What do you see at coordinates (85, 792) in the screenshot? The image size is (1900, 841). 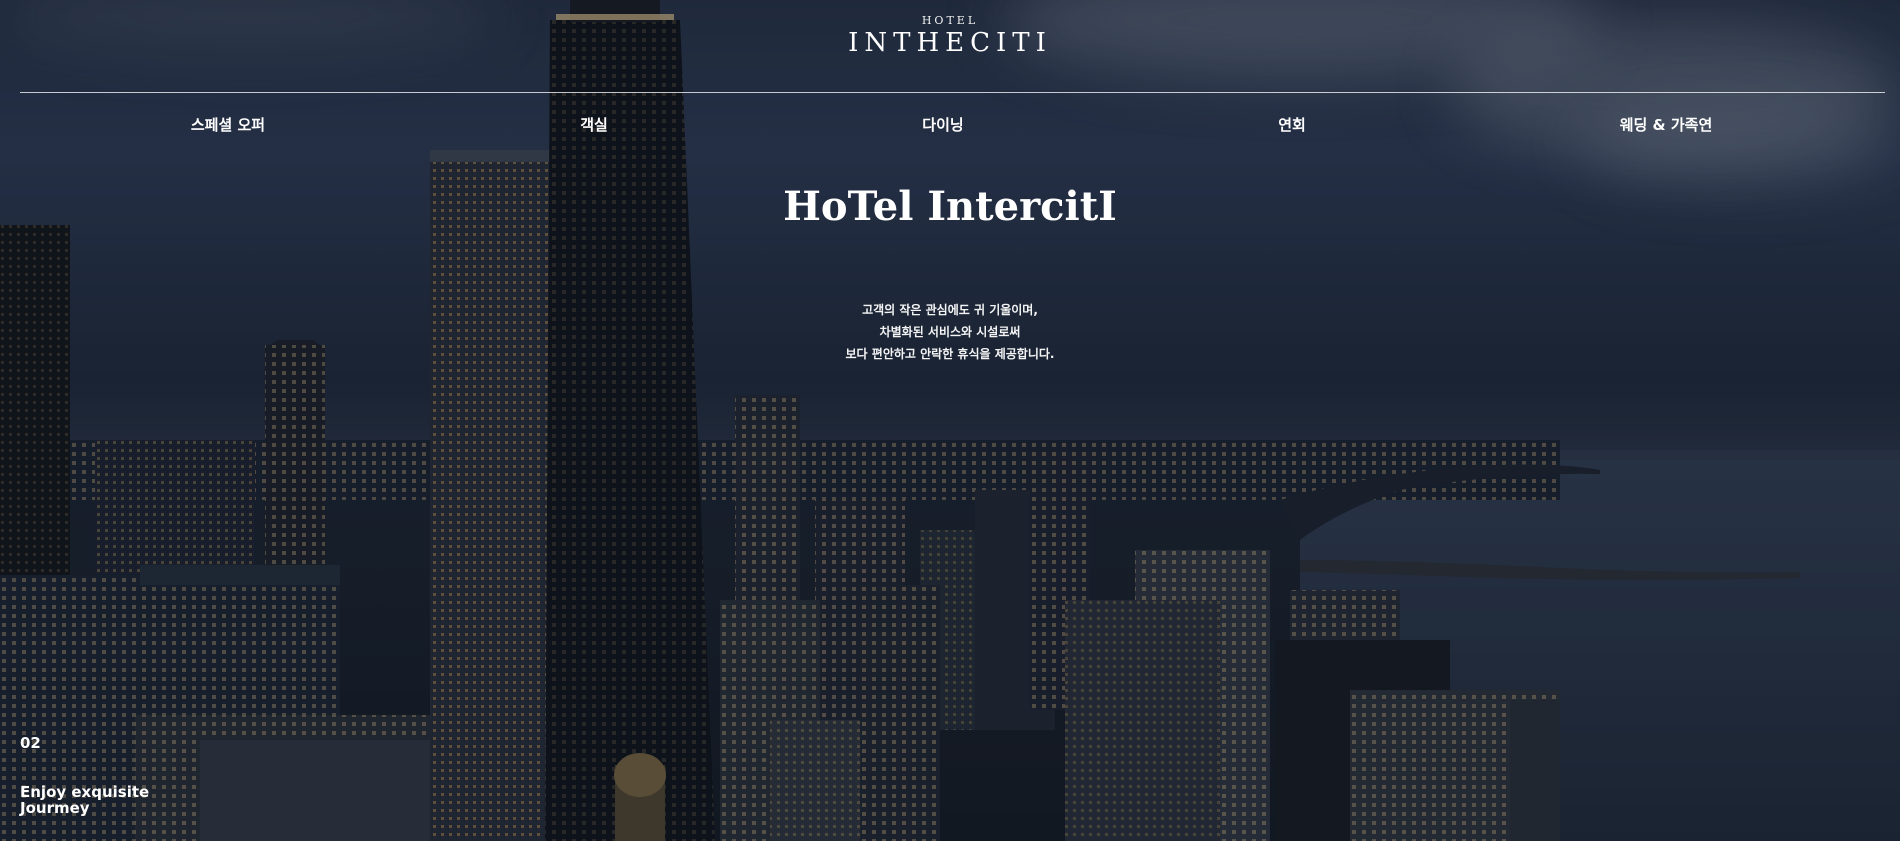 I see `slide-caption-line: Enjoy exquisite` at bounding box center [85, 792].